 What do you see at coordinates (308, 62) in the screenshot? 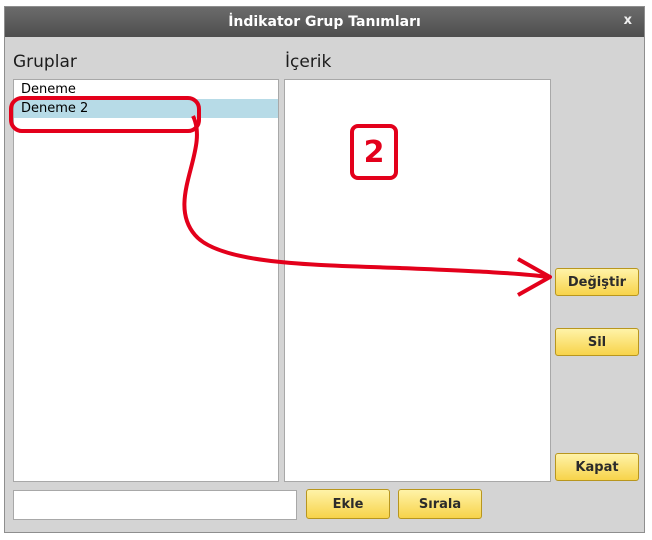
I see `content-label: İçerik` at bounding box center [308, 62].